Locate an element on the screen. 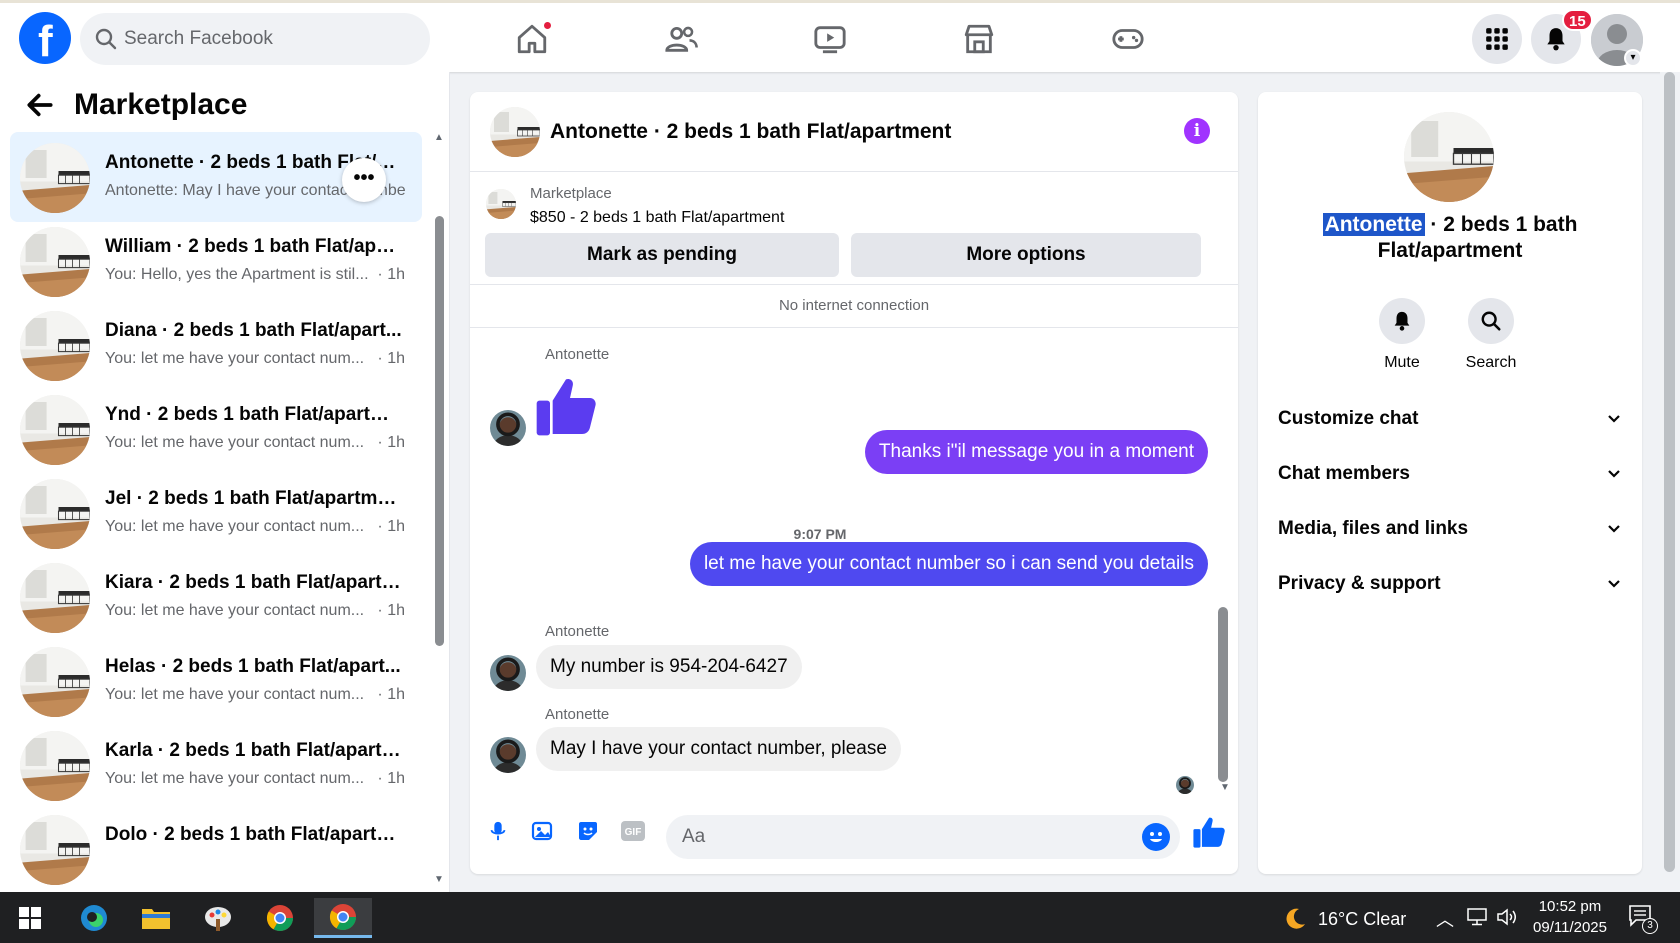 The image size is (1680, 943). tray-chevron-up-icon: ︿ is located at coordinates (1445, 919).